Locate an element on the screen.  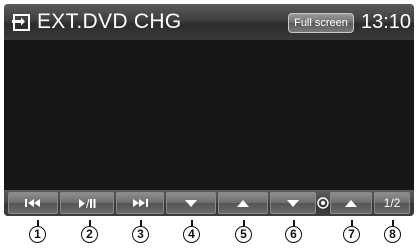
folder-up-button is located at coordinates (351, 203).